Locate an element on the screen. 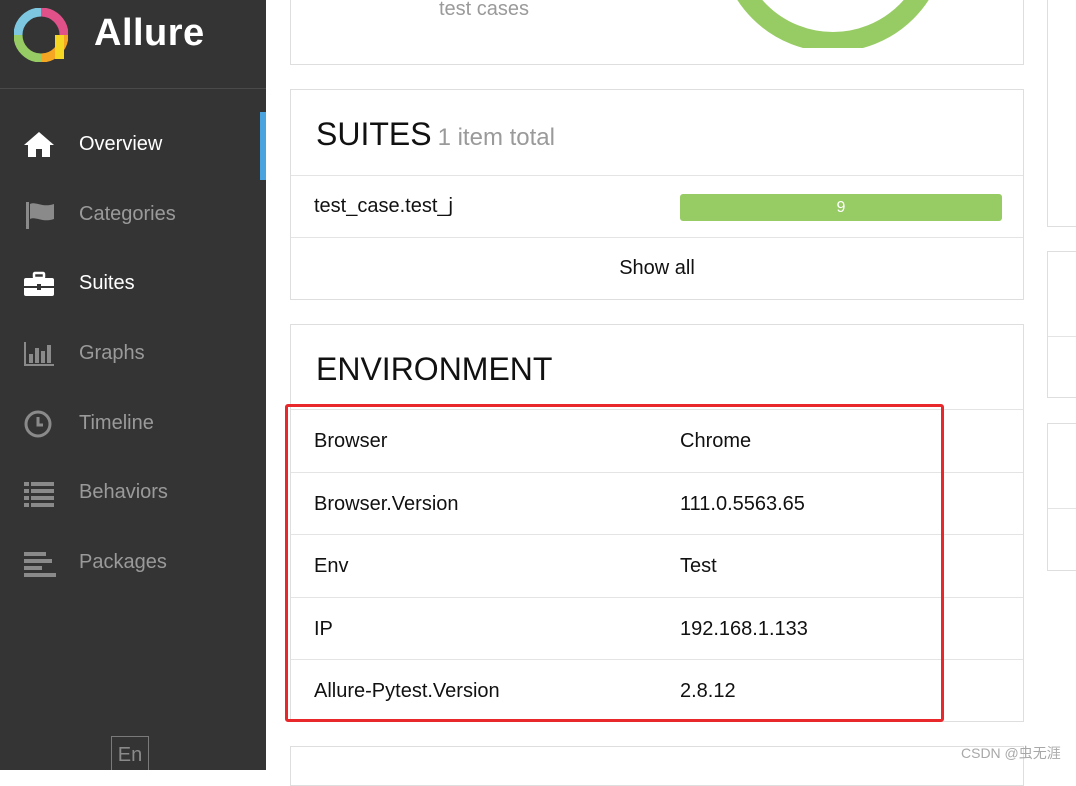  sidebar-item-suites: Suites is located at coordinates (133, 284).